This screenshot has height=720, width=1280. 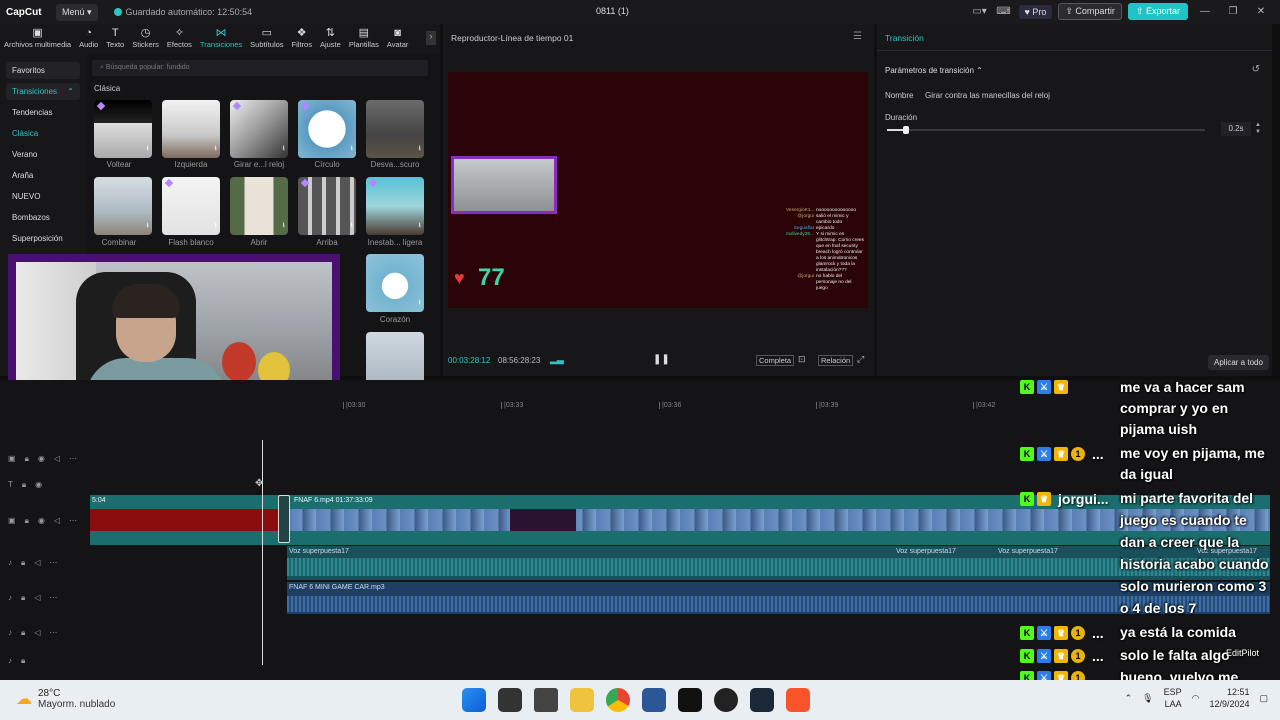 I want to click on category-favorites: Favoritos, so click(x=43, y=70).